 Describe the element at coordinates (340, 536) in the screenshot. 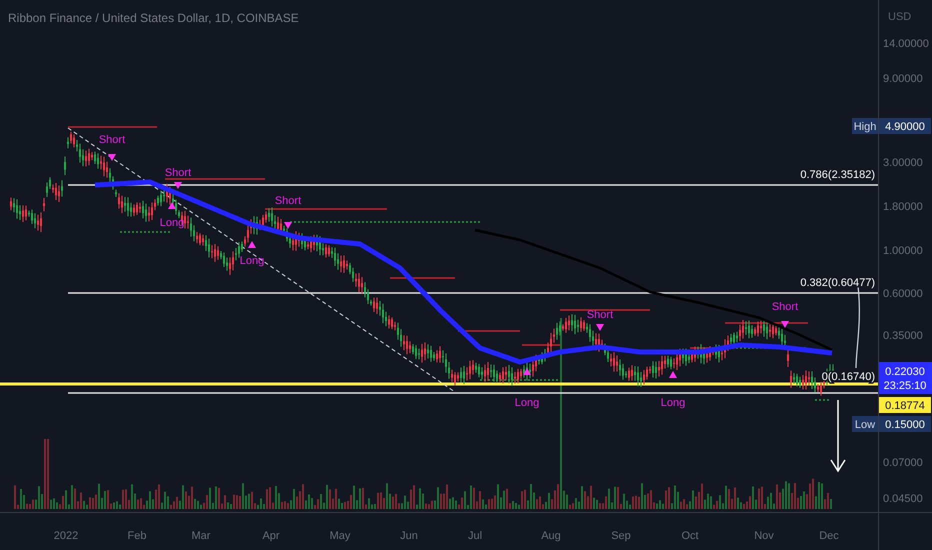

I see `time-axis-label: May` at that location.